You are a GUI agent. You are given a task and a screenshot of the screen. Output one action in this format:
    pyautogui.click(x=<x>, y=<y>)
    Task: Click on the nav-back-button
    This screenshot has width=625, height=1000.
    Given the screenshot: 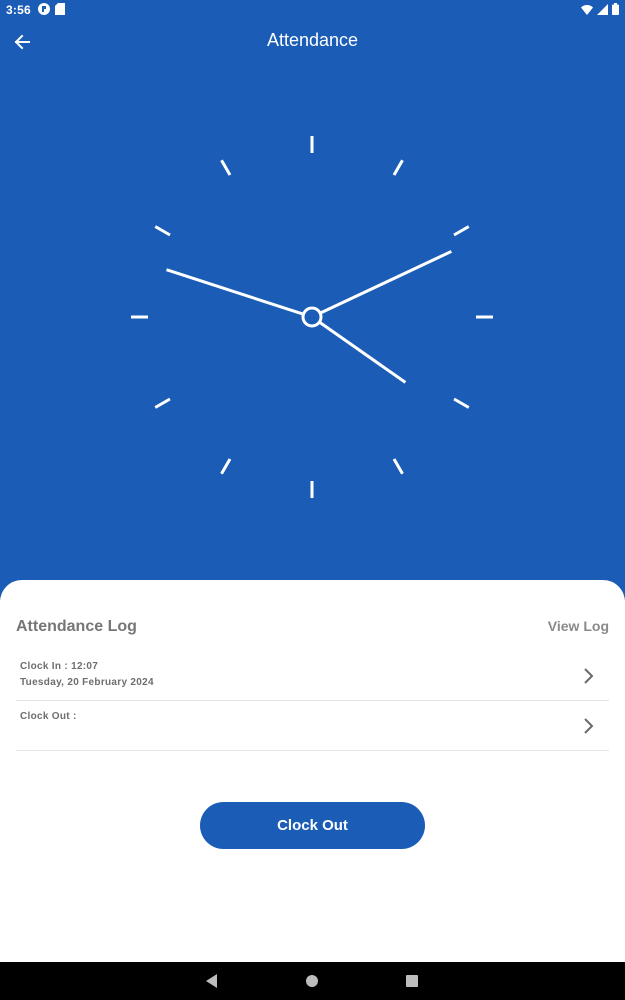 What is the action you would take?
    pyautogui.click(x=212, y=981)
    